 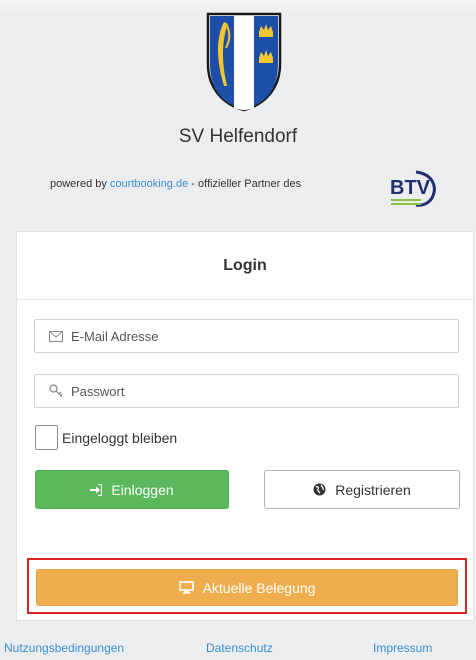 I want to click on password-input: Passwort, so click(x=246, y=391).